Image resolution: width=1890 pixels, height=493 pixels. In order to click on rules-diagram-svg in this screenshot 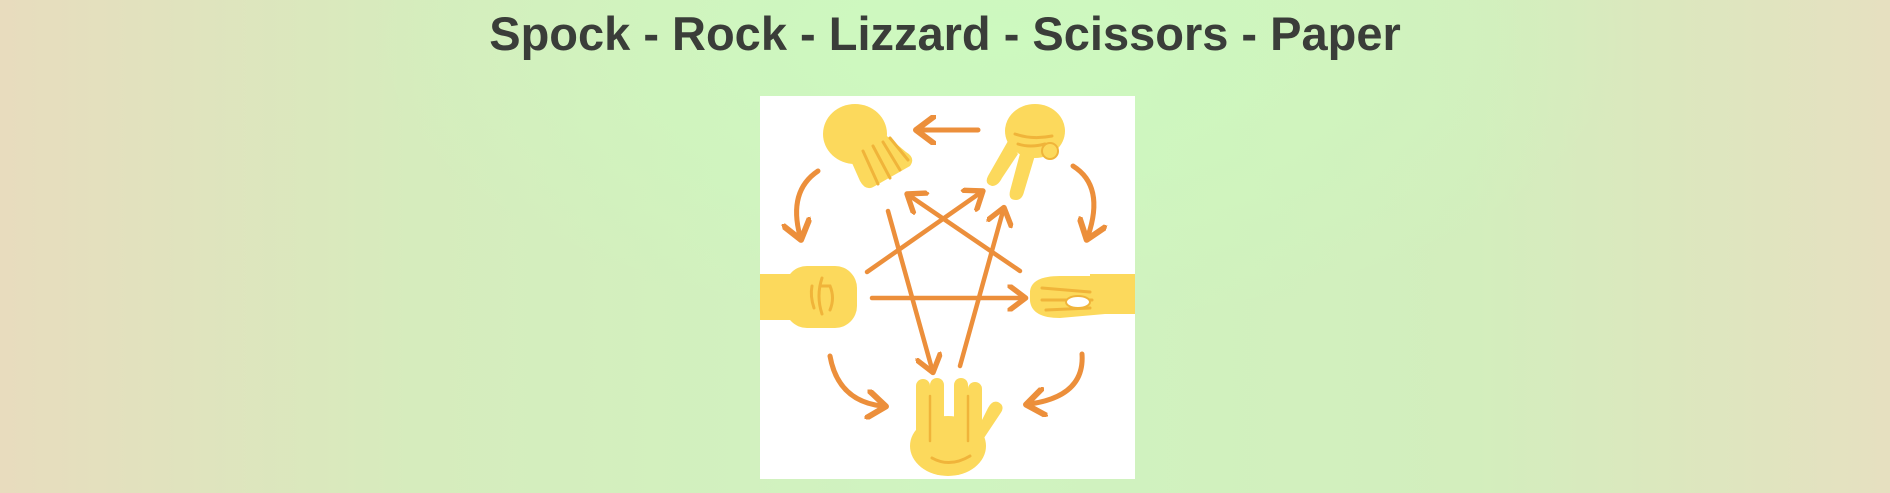, I will do `click(947, 290)`.